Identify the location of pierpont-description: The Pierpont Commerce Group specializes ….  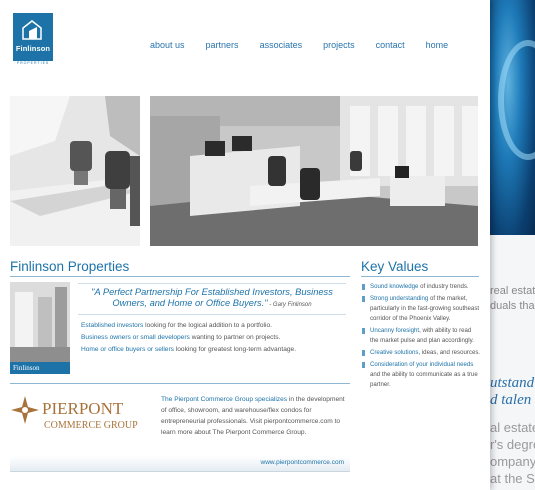
(256, 416).